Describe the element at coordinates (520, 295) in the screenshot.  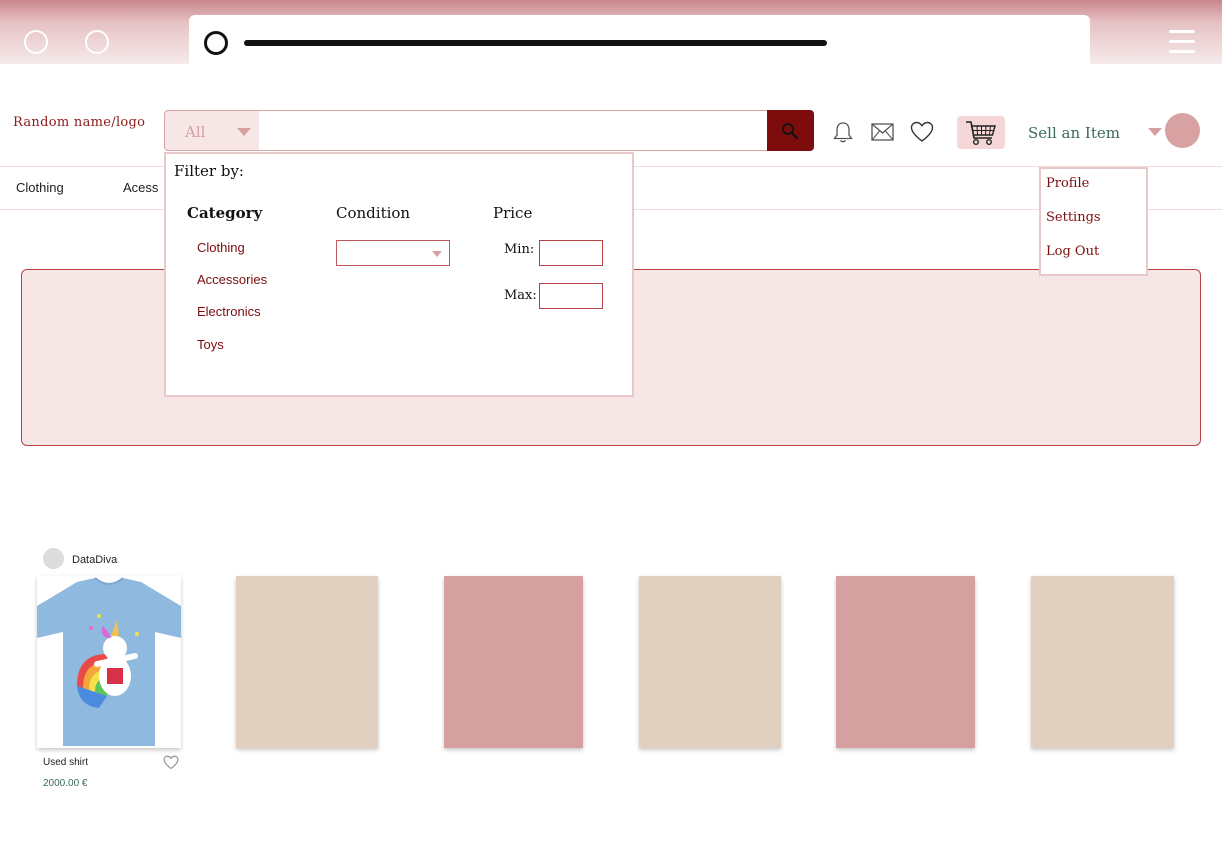
I see `max-price-label: Max:` at that location.